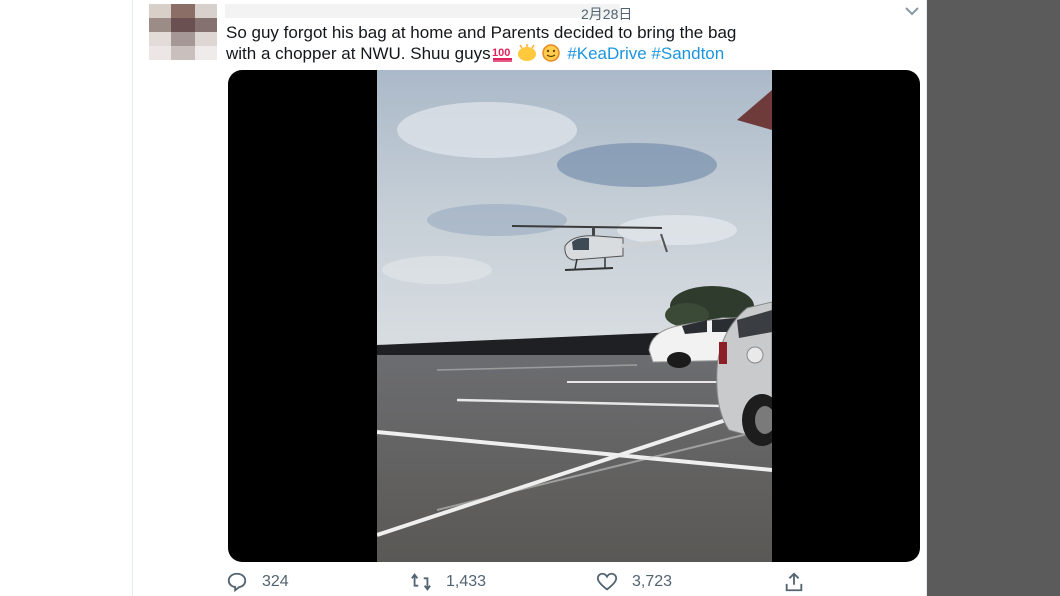 The height and width of the screenshot is (596, 1060). Describe the element at coordinates (237, 582) in the screenshot. I see `reply-icon` at that location.